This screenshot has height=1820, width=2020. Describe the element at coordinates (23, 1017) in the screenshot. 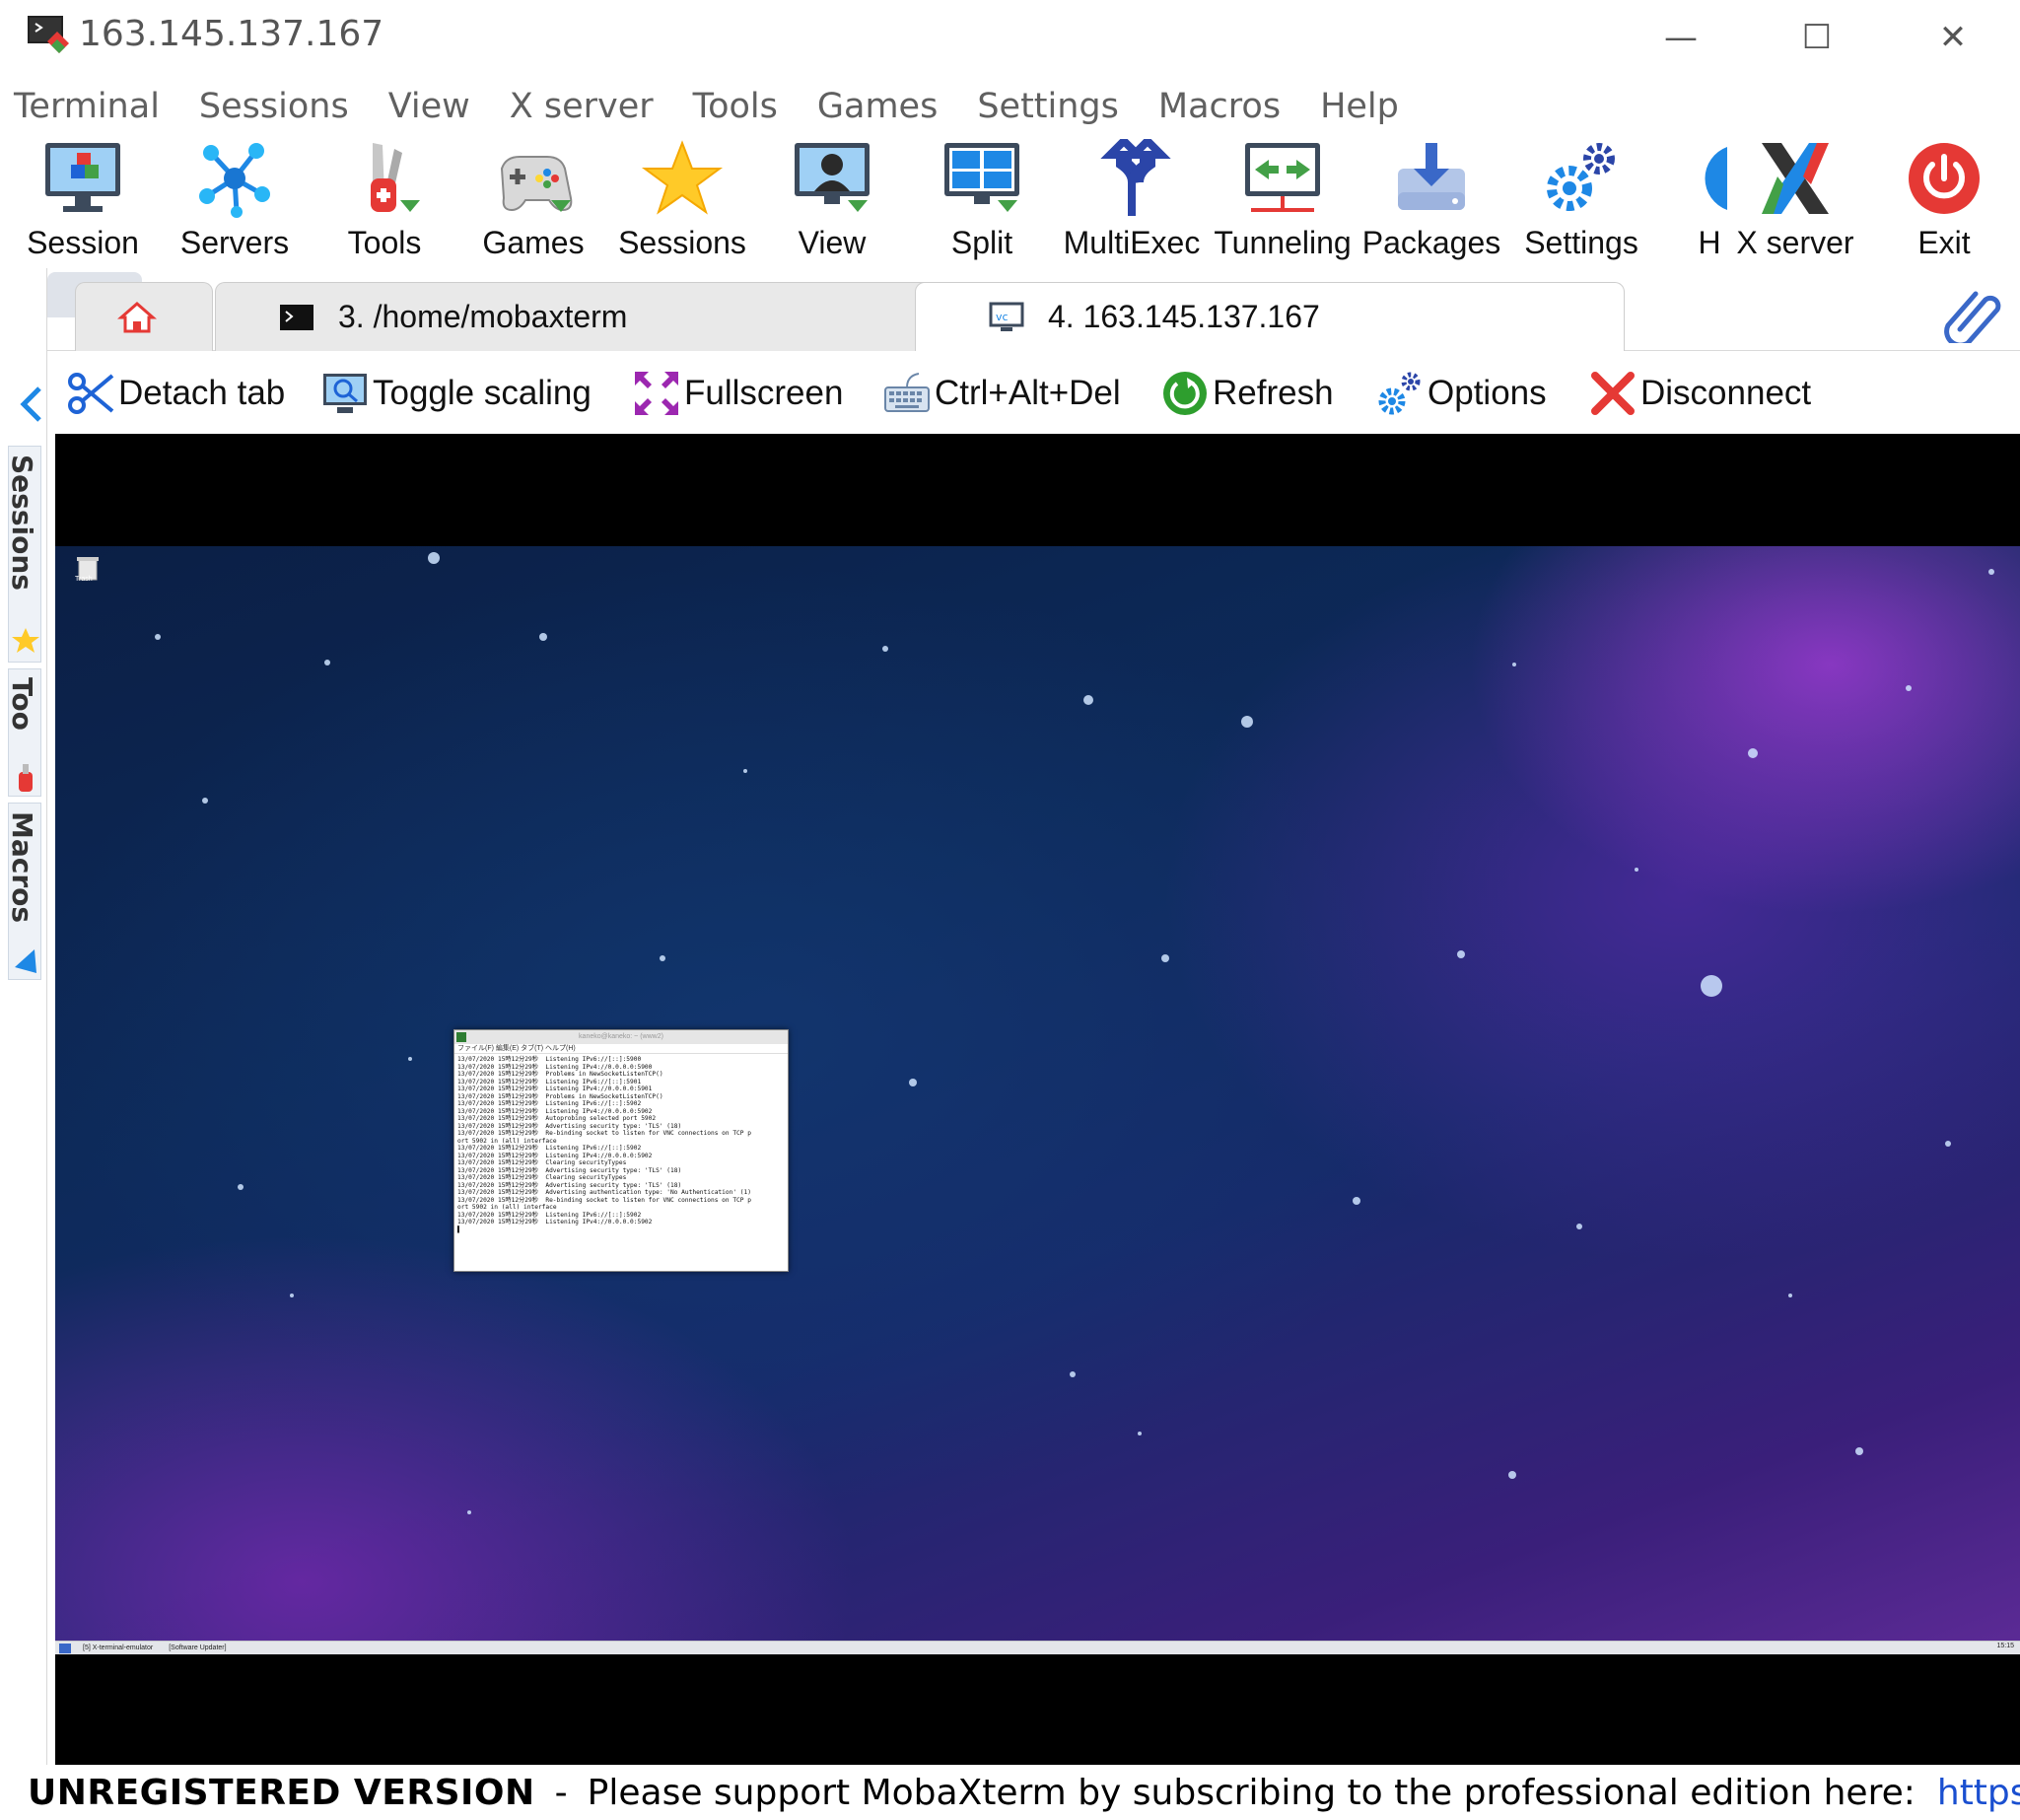

I see `left-sidebar: Sessions Too Macros` at that location.